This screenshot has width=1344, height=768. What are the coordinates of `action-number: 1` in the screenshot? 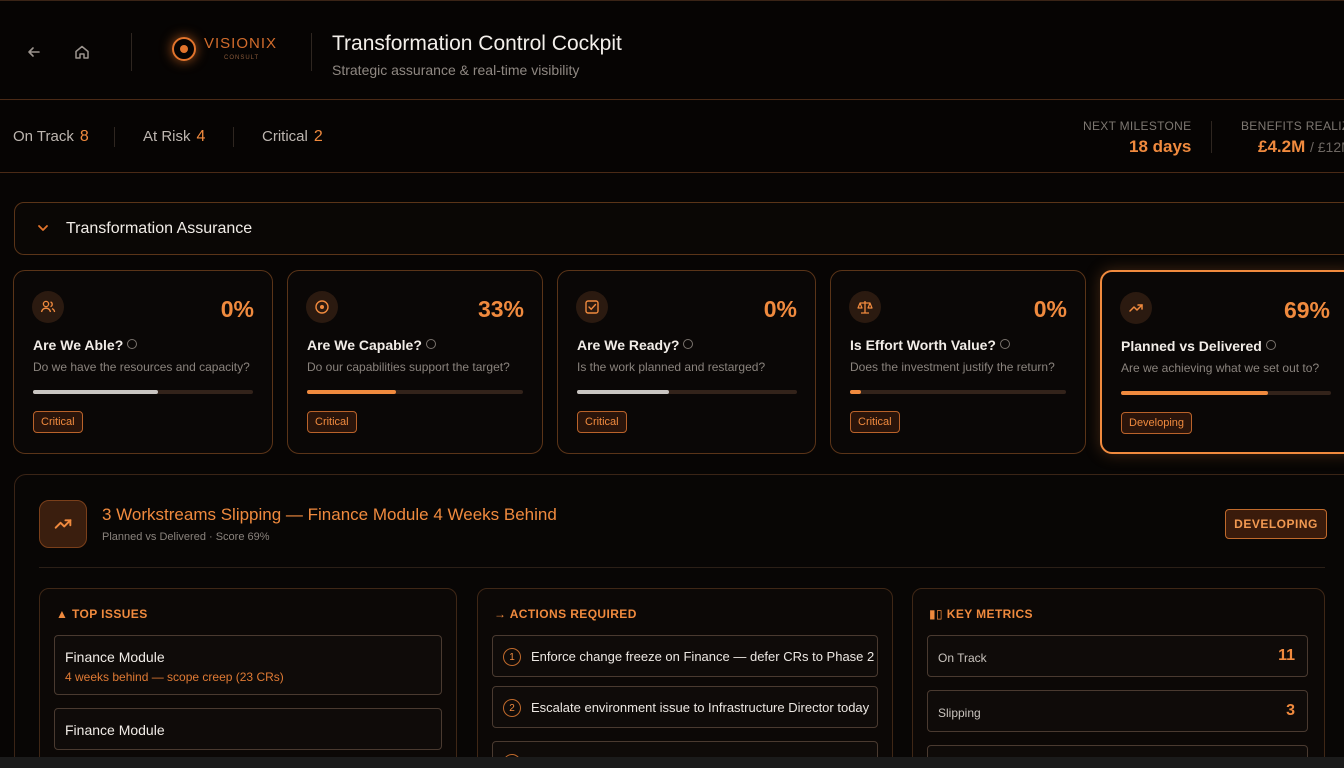 It's located at (512, 657).